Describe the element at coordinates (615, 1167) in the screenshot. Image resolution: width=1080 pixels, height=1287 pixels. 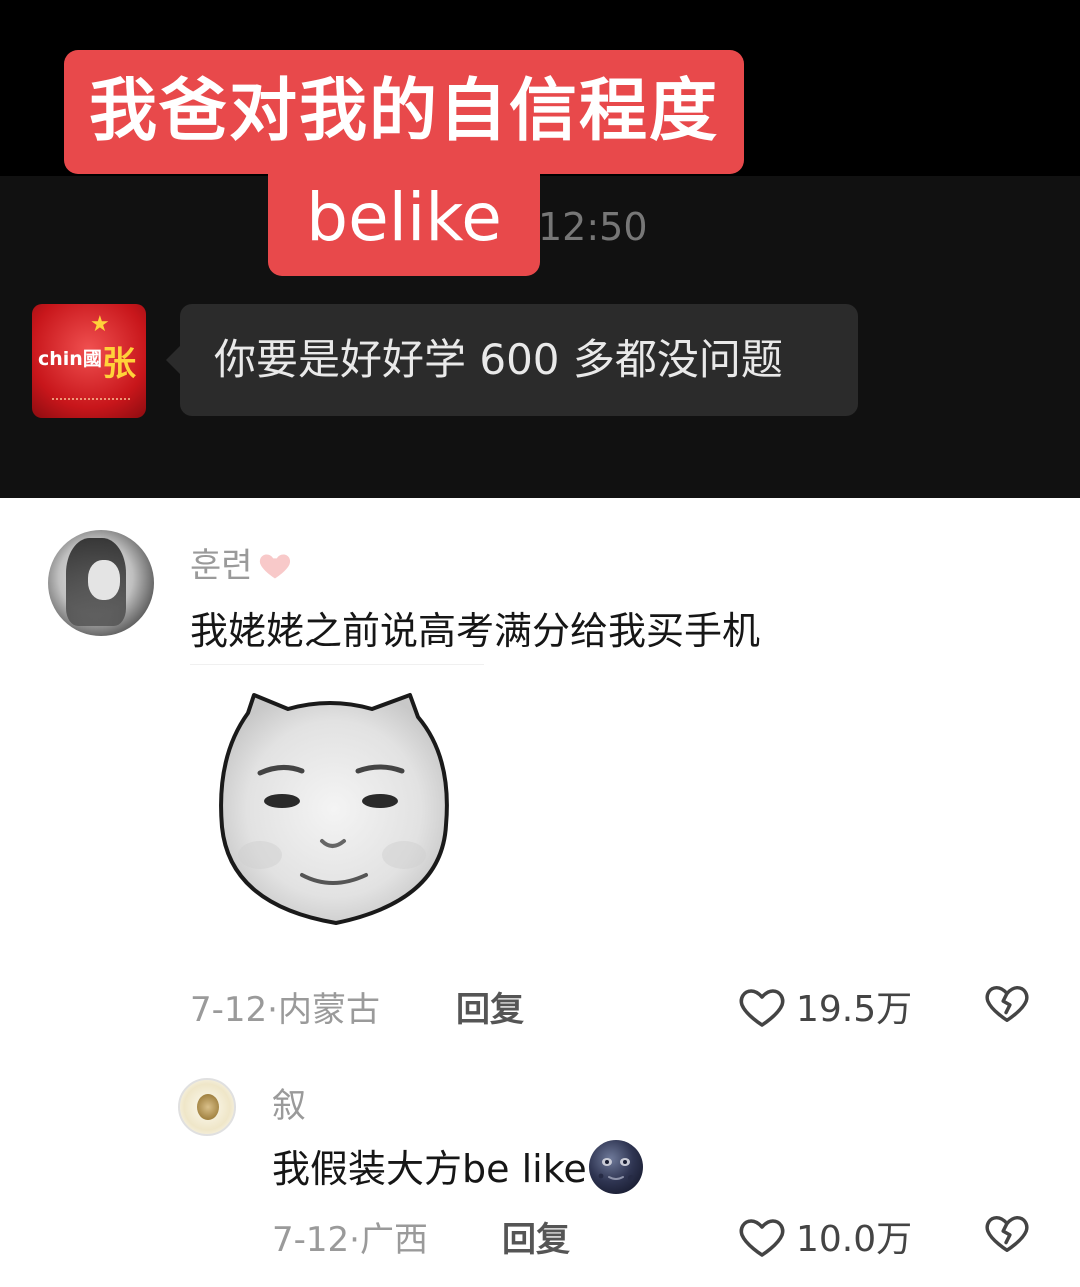
I see `new-moon-face-icon` at that location.